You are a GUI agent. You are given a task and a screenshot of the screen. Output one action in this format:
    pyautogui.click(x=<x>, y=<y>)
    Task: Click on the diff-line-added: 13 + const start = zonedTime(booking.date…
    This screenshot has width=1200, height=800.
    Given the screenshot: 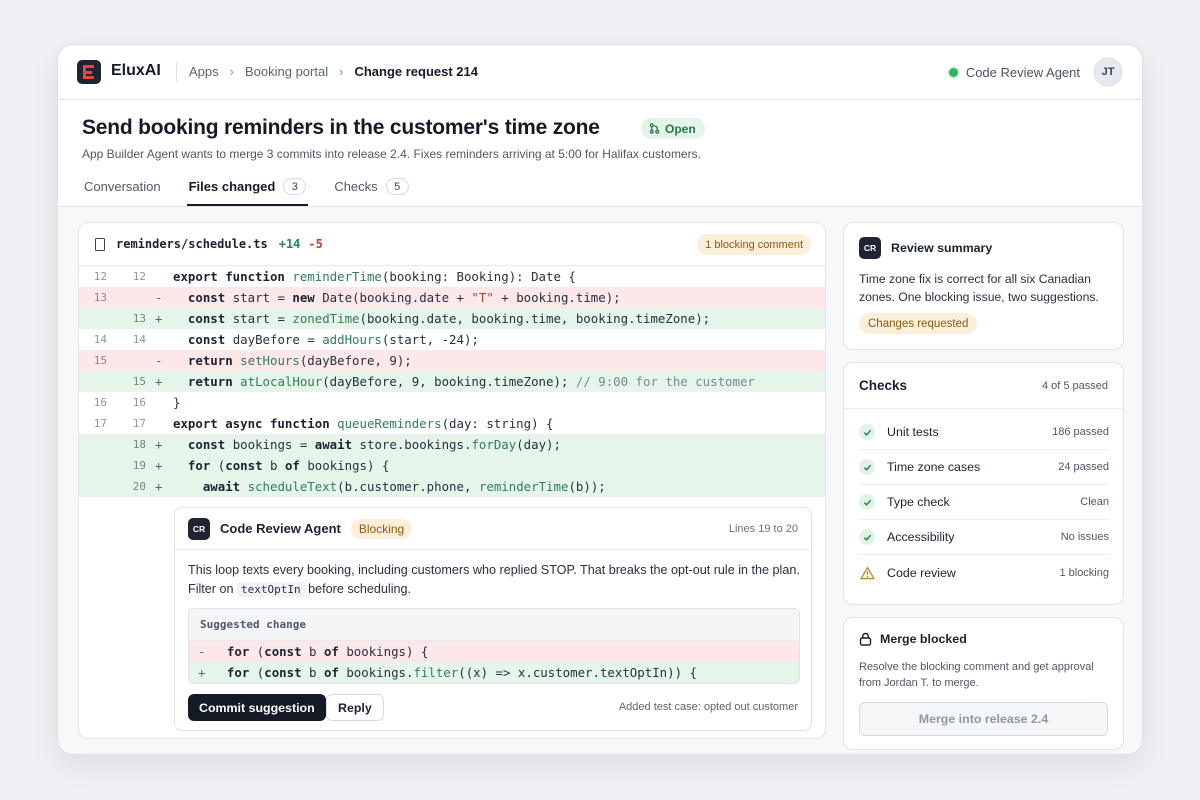 What is the action you would take?
    pyautogui.click(x=452, y=318)
    